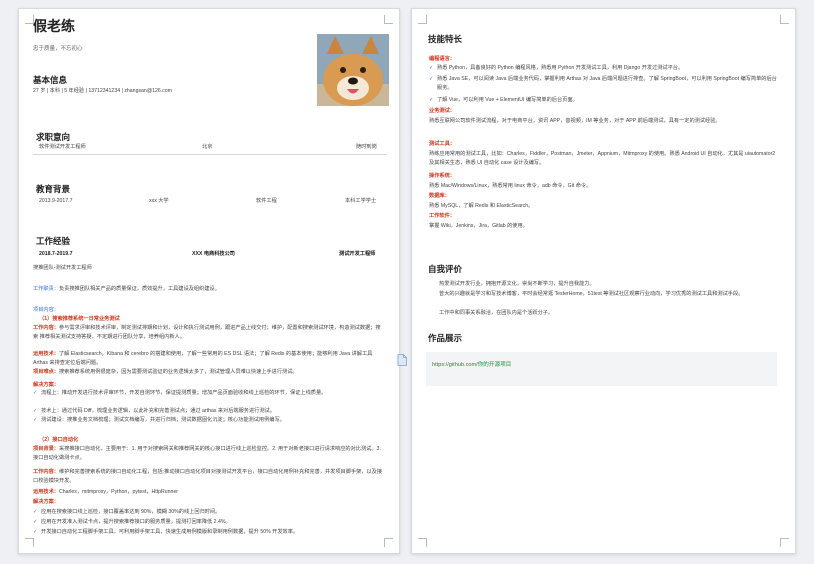 The width and height of the screenshot is (814, 564). I want to click on edu-school: xxx 大学, so click(159, 201).